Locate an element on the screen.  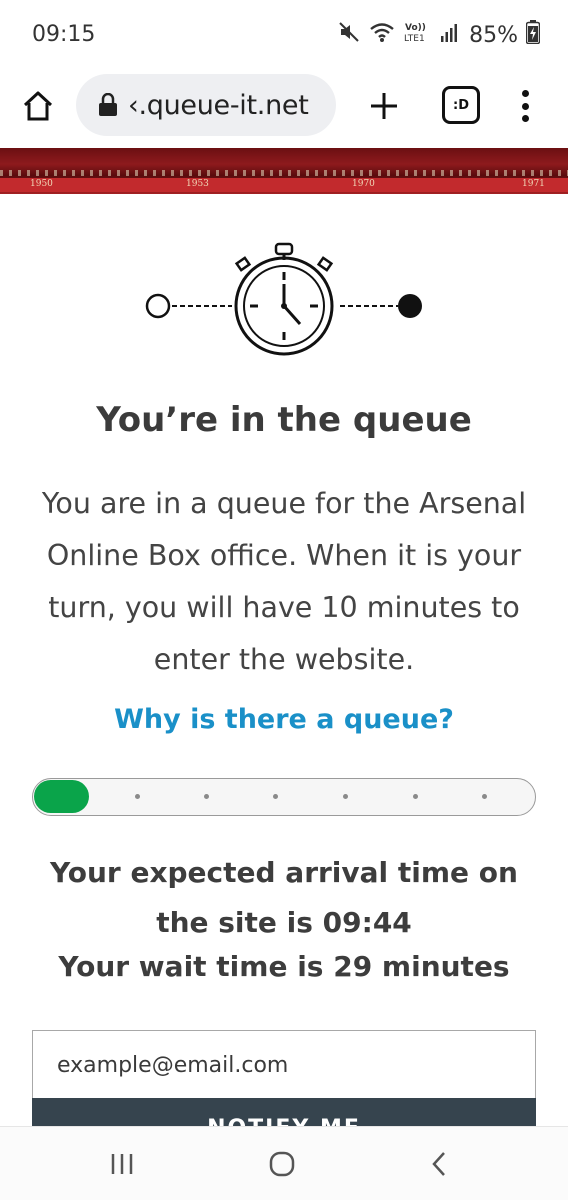
new-tab-button is located at coordinates (384, 106).